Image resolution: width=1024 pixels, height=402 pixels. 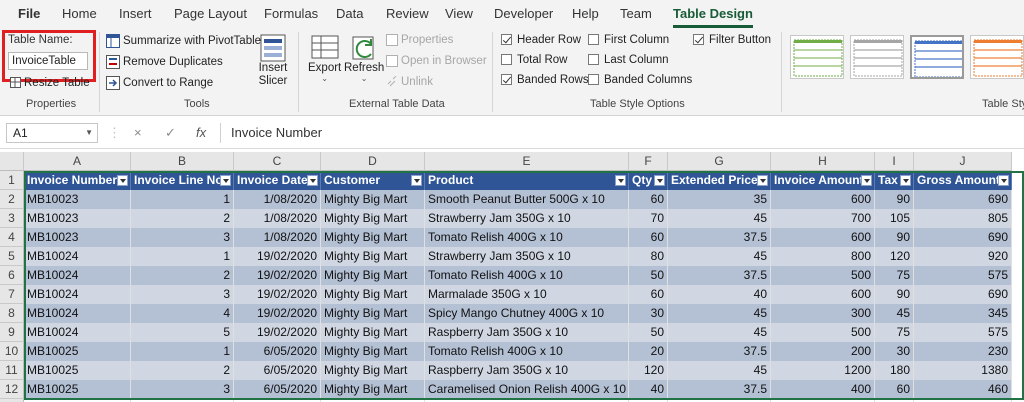 I want to click on convert-to-range-button: Convert to Range, so click(x=159, y=83).